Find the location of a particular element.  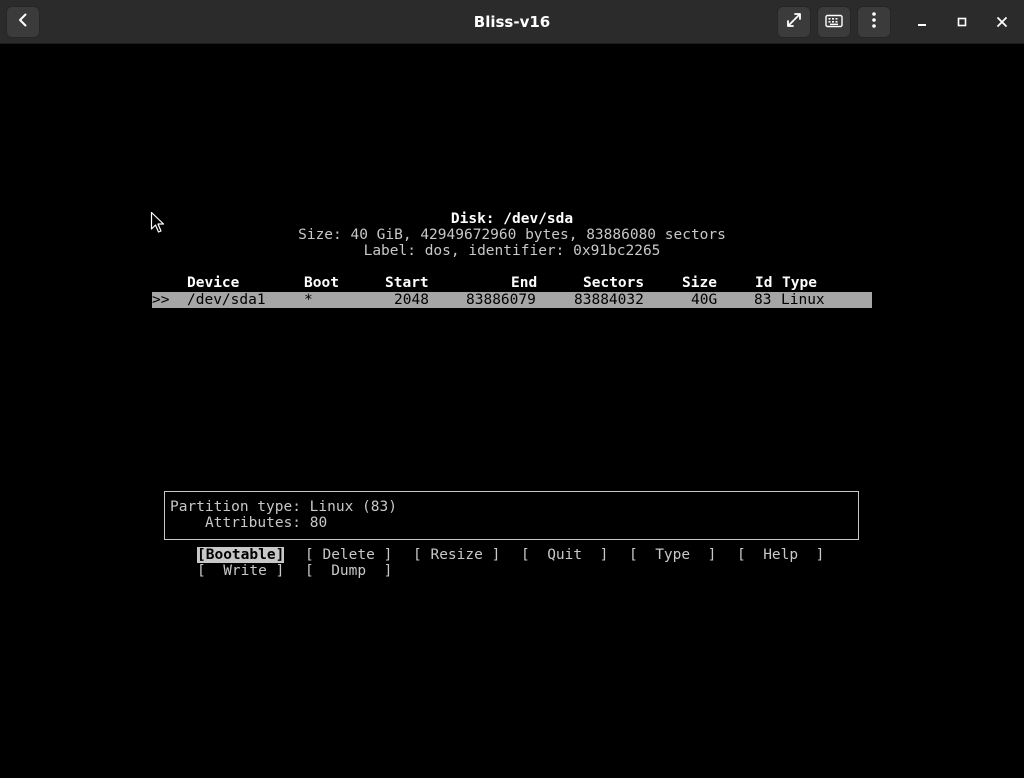

vertical-dots-icon is located at coordinates (874, 22).